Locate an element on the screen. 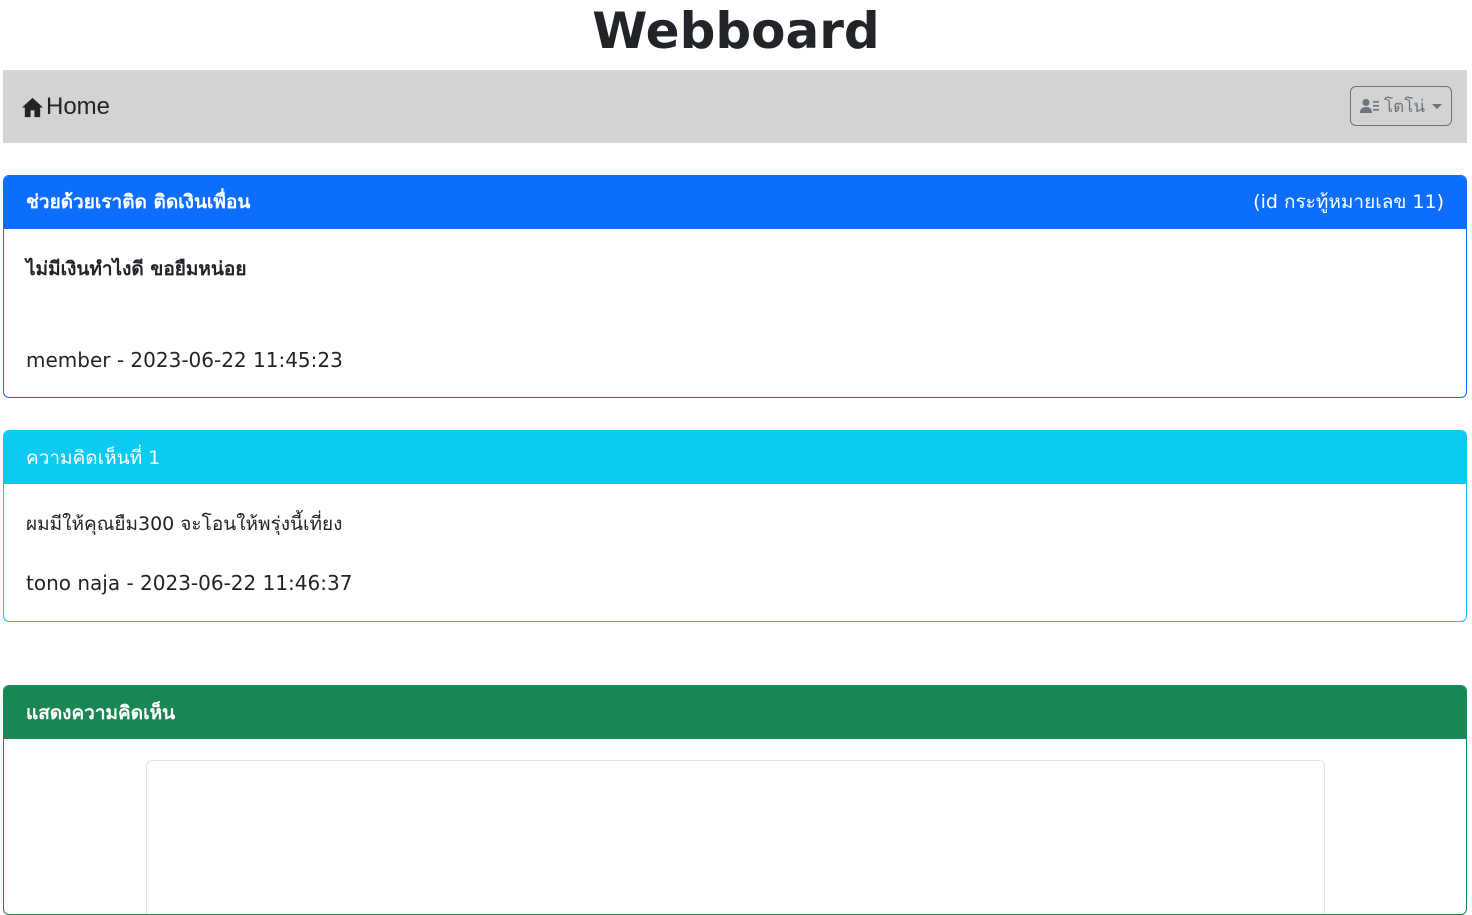  navbar: Home โตโน่ is located at coordinates (735, 106).